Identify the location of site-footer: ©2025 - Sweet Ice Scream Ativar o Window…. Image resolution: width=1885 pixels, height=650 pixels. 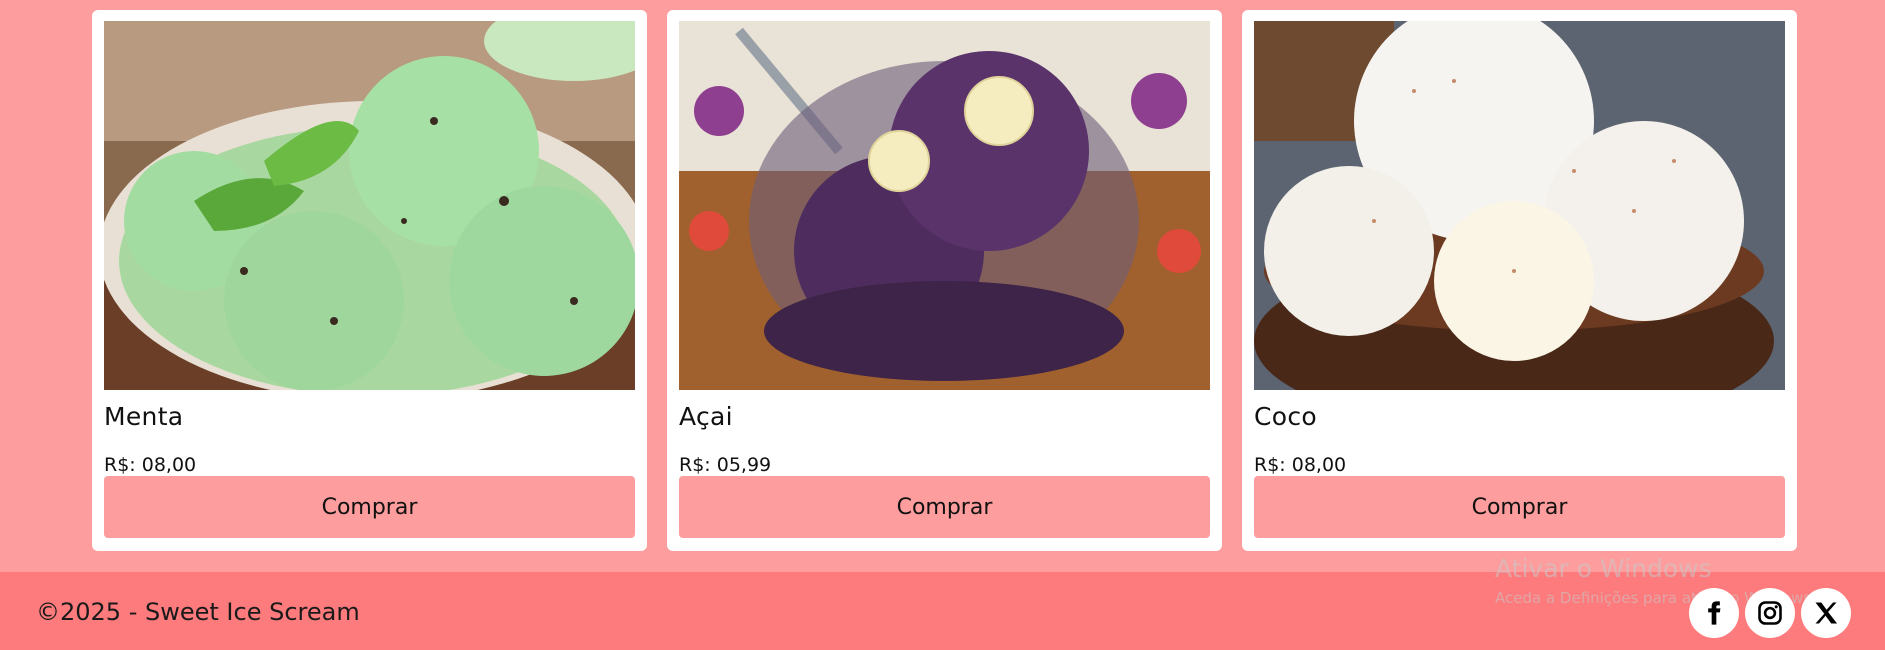
(942, 602).